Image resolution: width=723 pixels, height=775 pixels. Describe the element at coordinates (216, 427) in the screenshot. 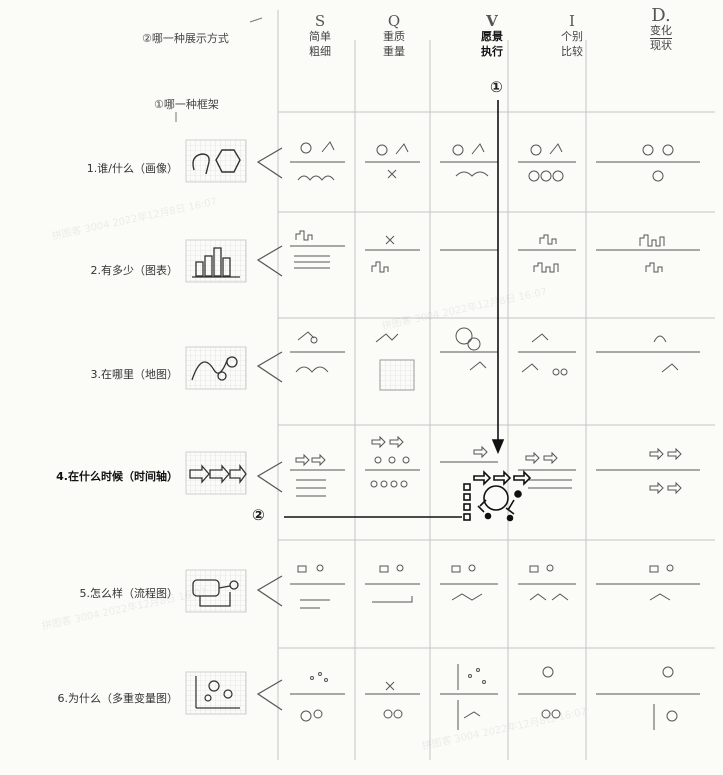

I see `row-icon-boxes` at that location.